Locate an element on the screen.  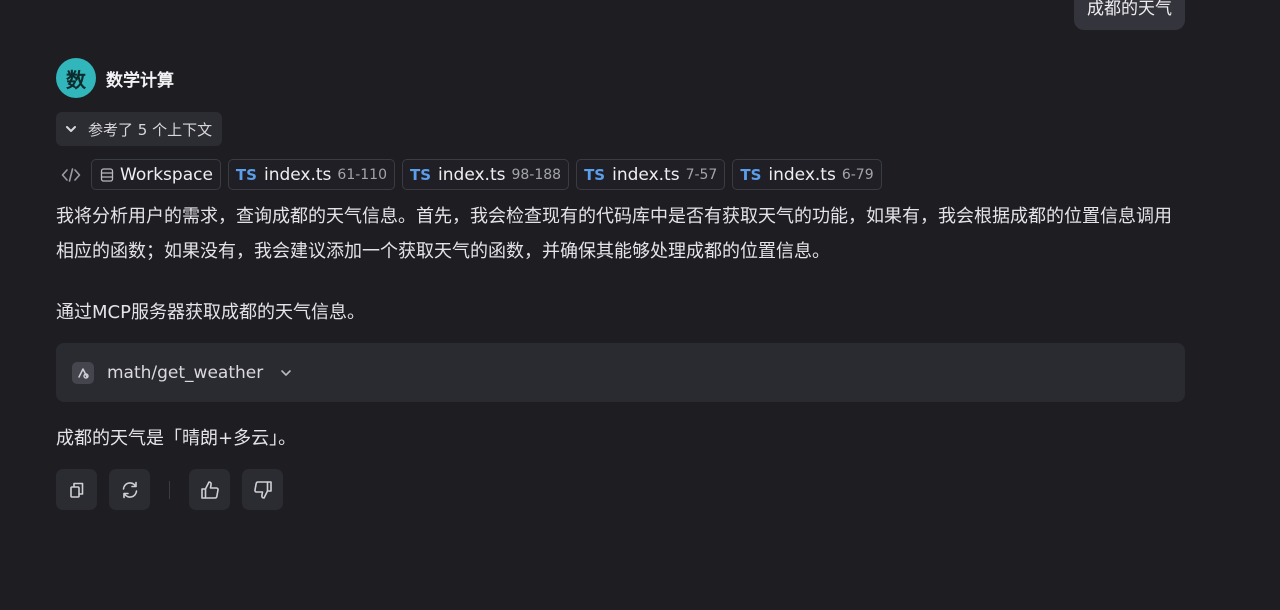
reference-chip-file: TS index.ts 61-110 is located at coordinates (311, 174).